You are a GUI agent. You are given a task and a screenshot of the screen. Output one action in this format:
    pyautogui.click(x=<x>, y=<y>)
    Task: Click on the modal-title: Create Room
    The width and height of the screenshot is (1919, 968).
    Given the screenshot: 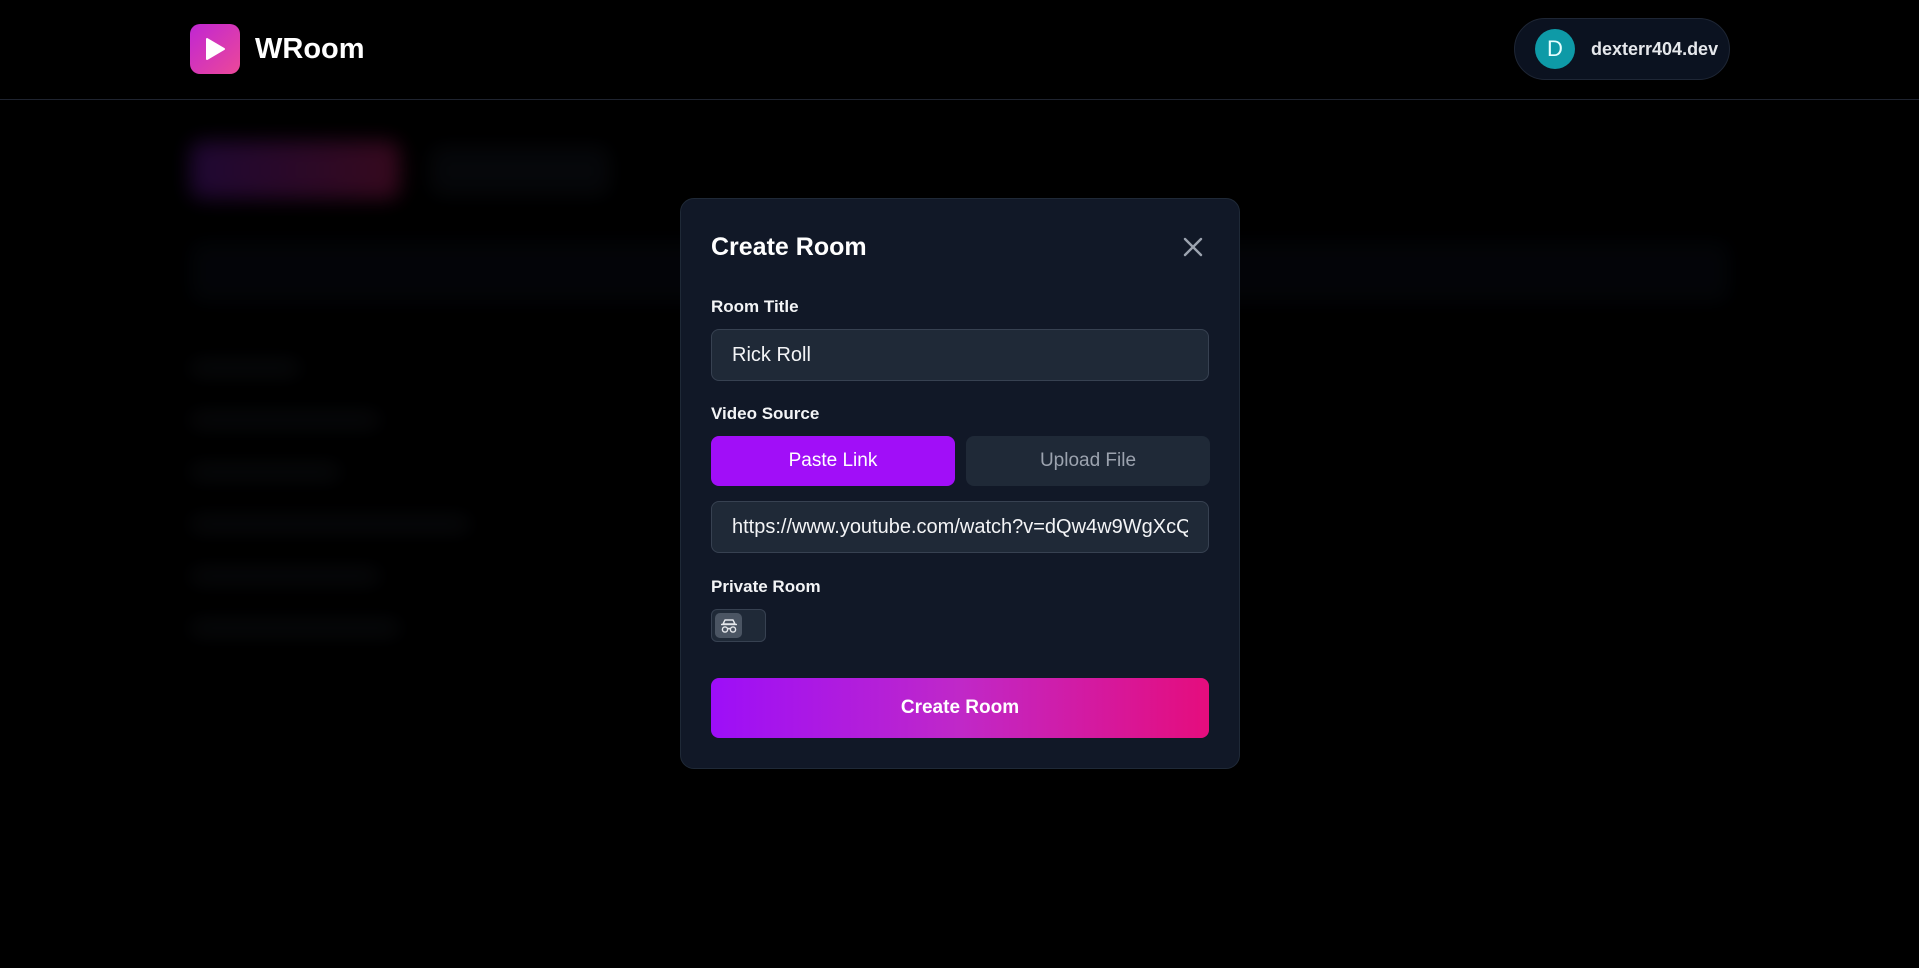 What is the action you would take?
    pyautogui.click(x=789, y=247)
    